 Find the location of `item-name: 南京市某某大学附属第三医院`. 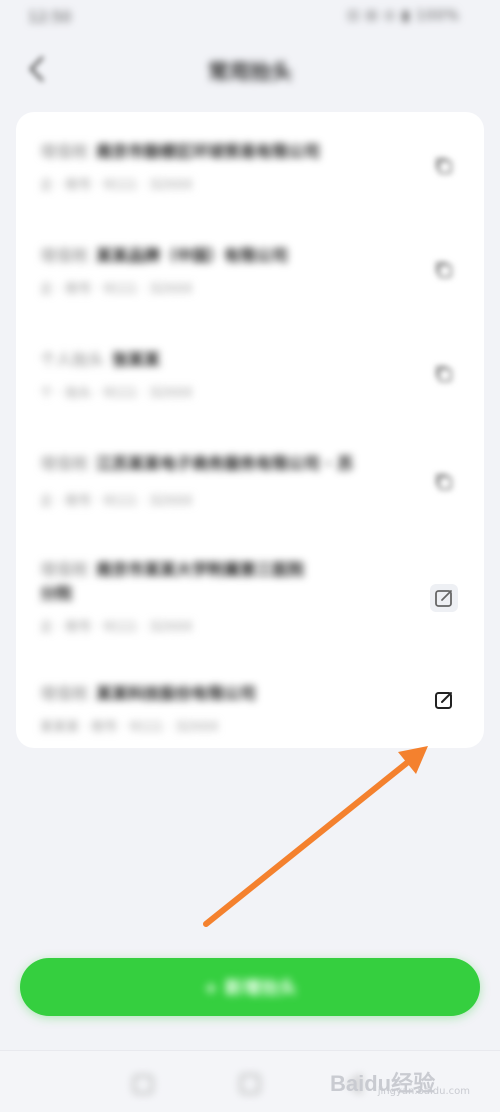

item-name: 南京市某某大学附属第三医院 is located at coordinates (200, 569).